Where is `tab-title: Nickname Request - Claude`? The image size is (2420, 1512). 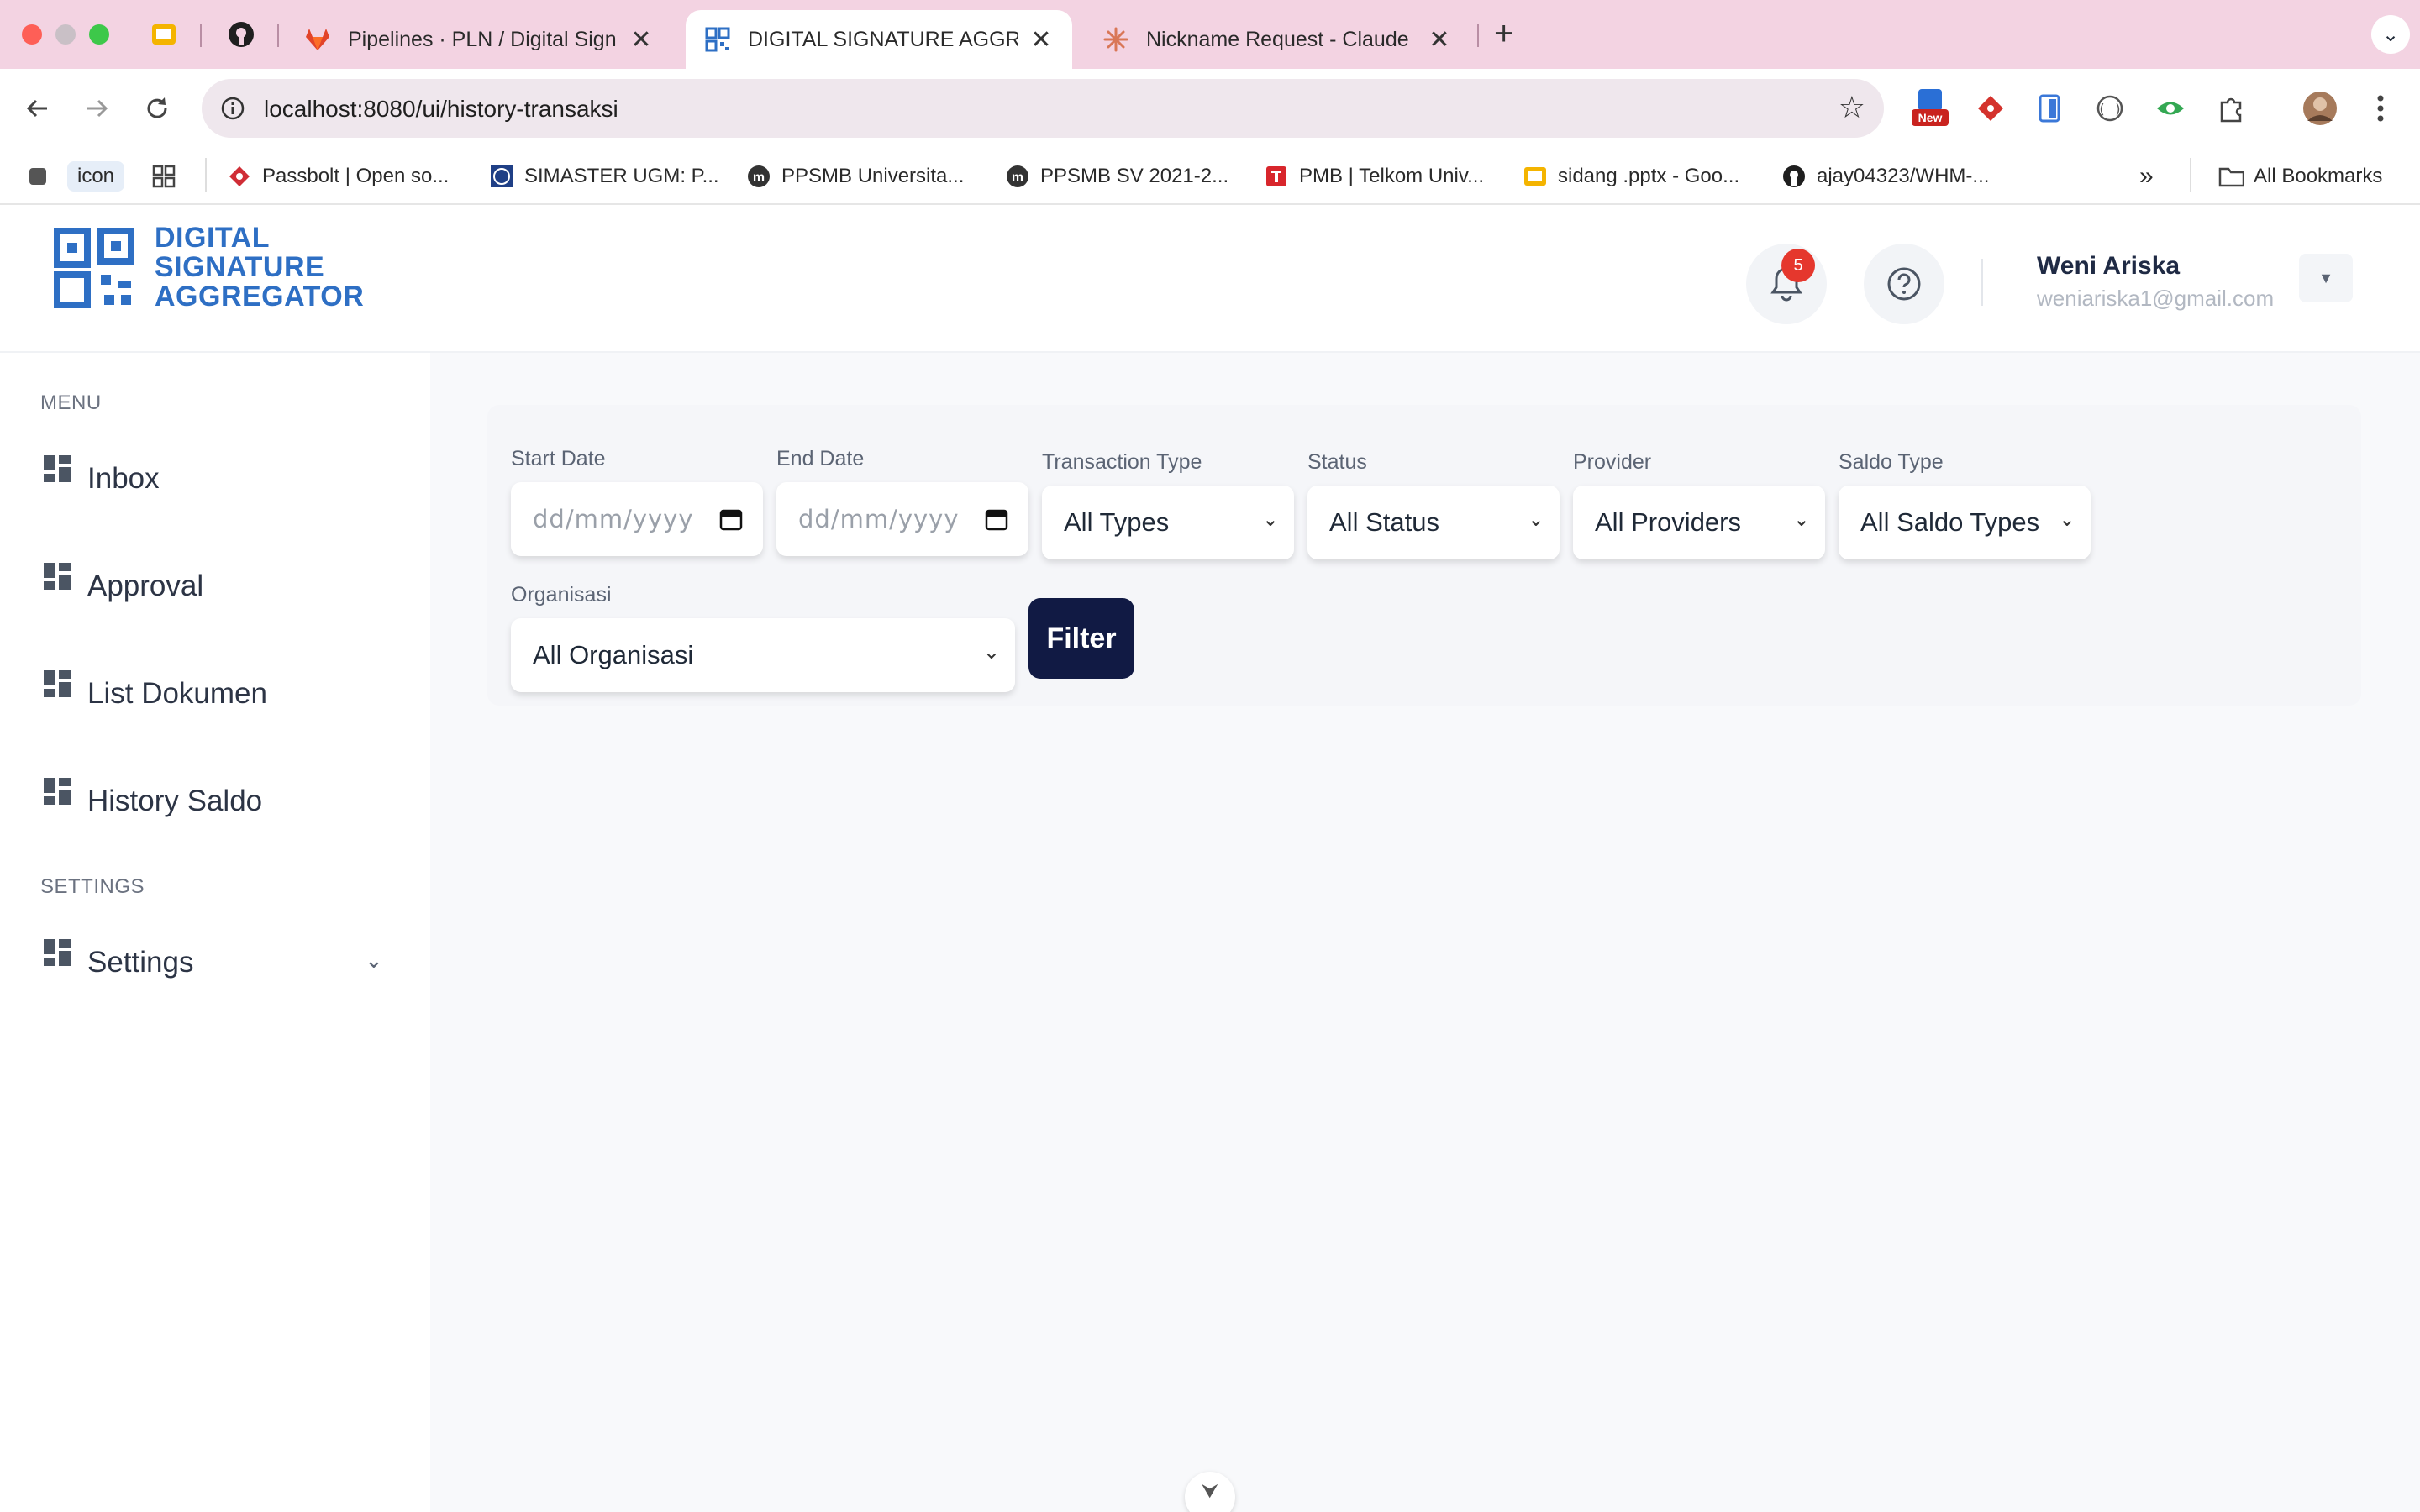
tab-title: Nickname Request - Claude is located at coordinates (1277, 39).